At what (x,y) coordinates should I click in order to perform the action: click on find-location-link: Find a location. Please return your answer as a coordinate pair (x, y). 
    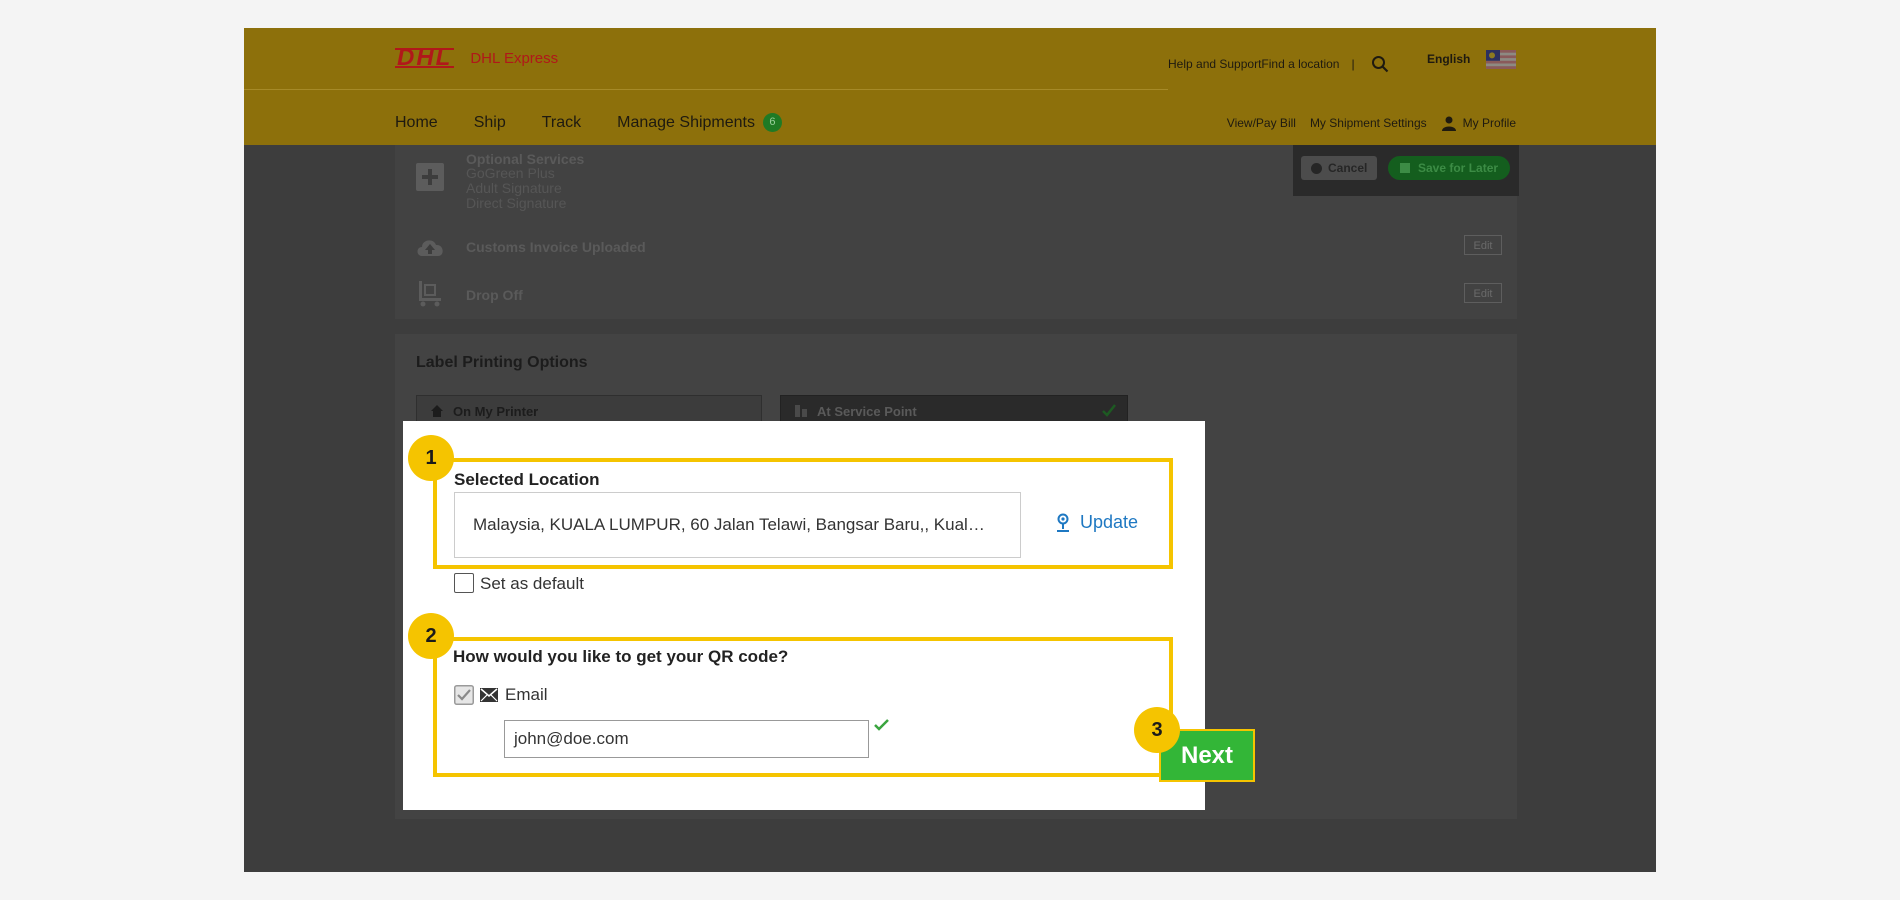
    Looking at the image, I should click on (1300, 64).